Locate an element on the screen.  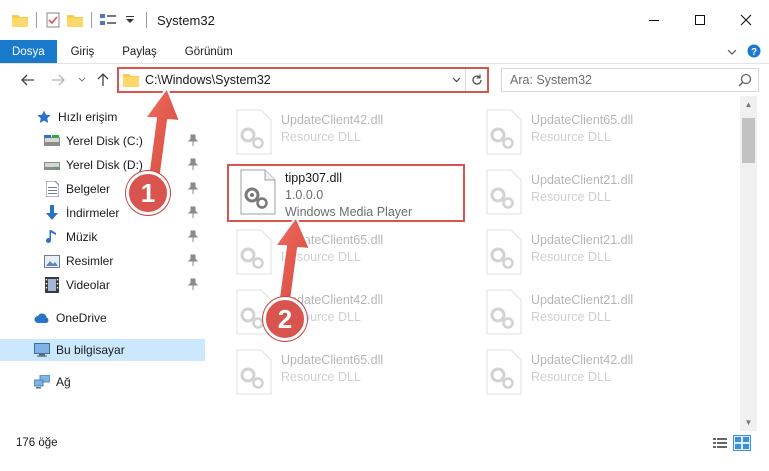
nav-item-label: Belgeler is located at coordinates (88, 189).